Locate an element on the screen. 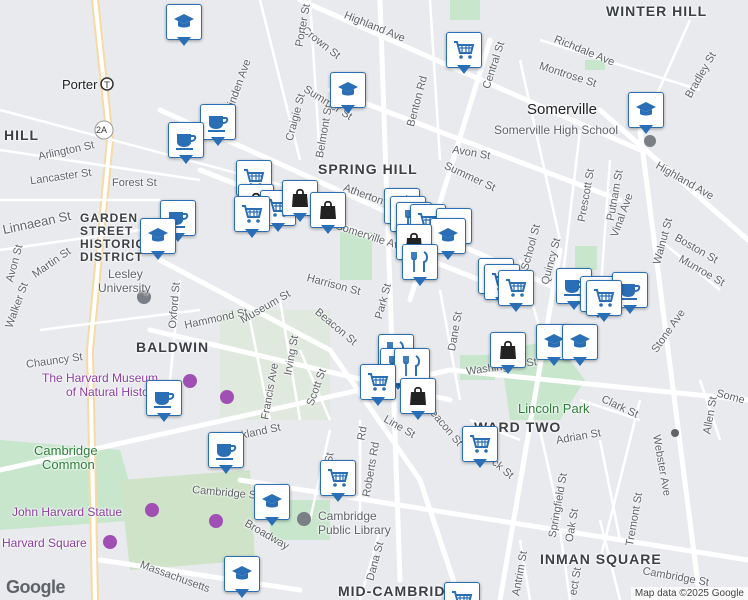 The height and width of the screenshot is (600, 748). poi-label: Harvard Square is located at coordinates (44, 543).